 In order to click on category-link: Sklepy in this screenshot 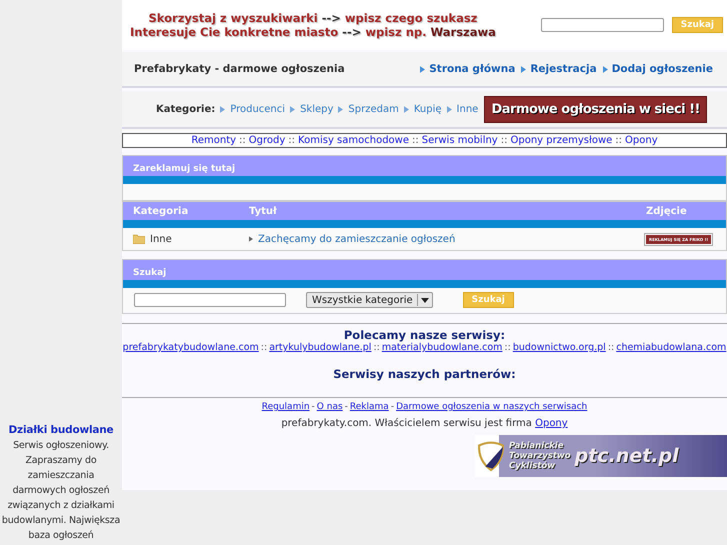, I will do `click(317, 109)`.